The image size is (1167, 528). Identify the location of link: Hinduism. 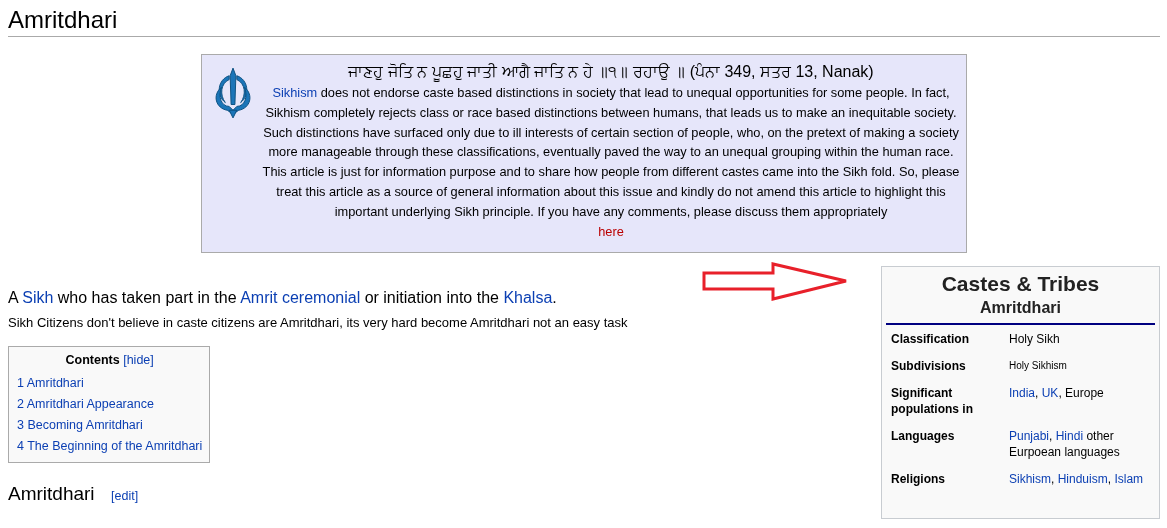
(1082, 478).